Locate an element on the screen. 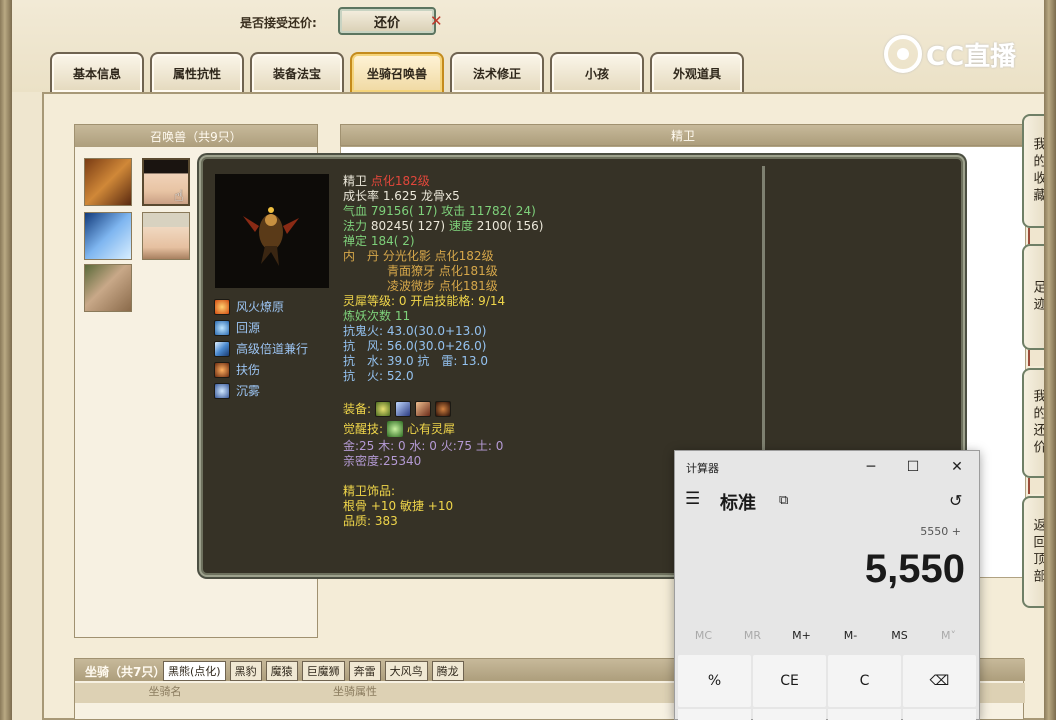 Image resolution: width=1056 pixels, height=720 pixels. skill-item: 高级倍道兼行 is located at coordinates (261, 348).